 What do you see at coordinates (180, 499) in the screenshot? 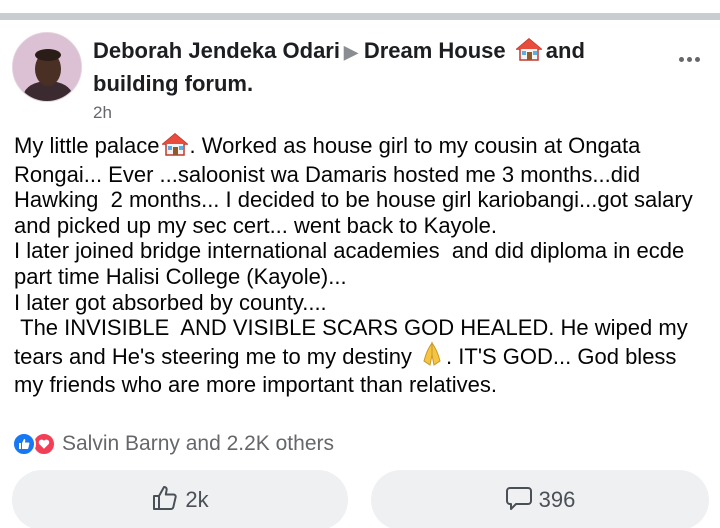
I see `like-button: 2k` at bounding box center [180, 499].